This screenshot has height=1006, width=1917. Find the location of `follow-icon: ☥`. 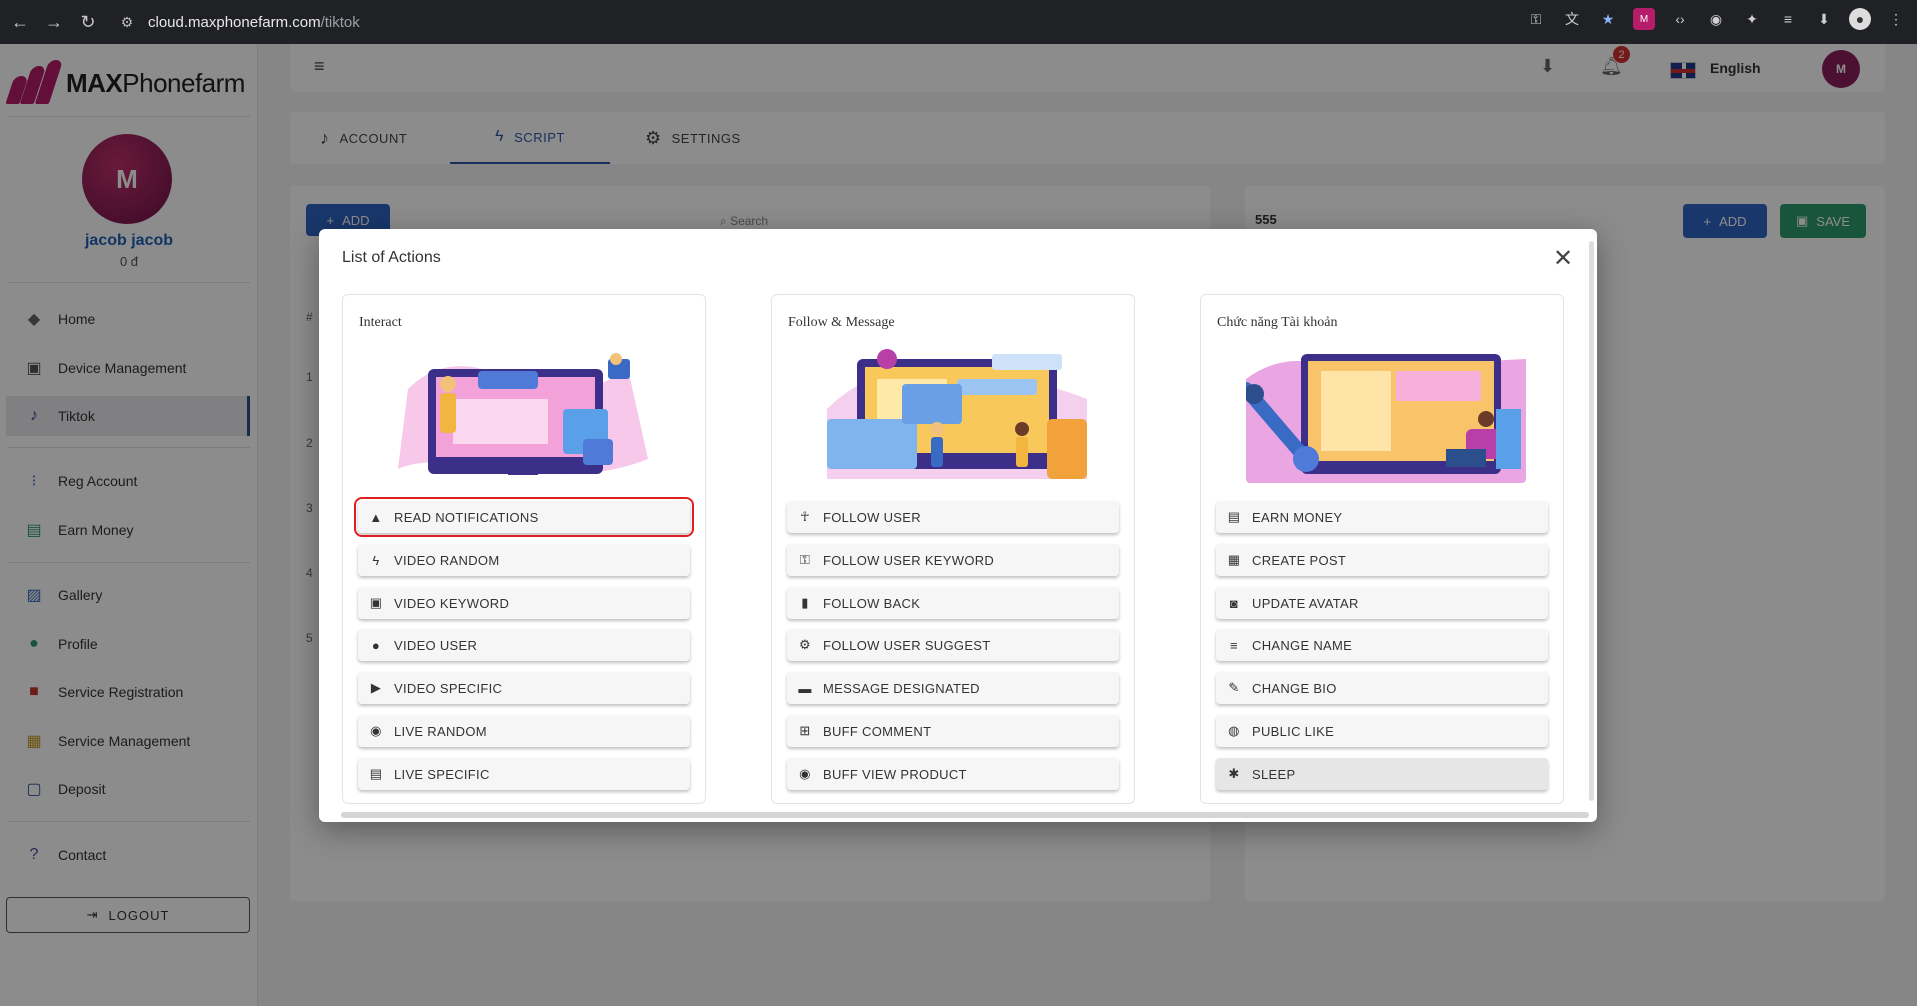

follow-icon: ☥ is located at coordinates (805, 516).